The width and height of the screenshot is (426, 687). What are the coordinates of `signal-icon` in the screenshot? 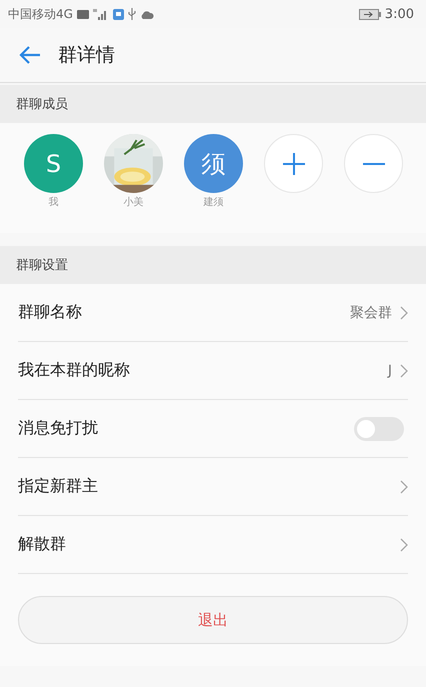 It's located at (100, 14).